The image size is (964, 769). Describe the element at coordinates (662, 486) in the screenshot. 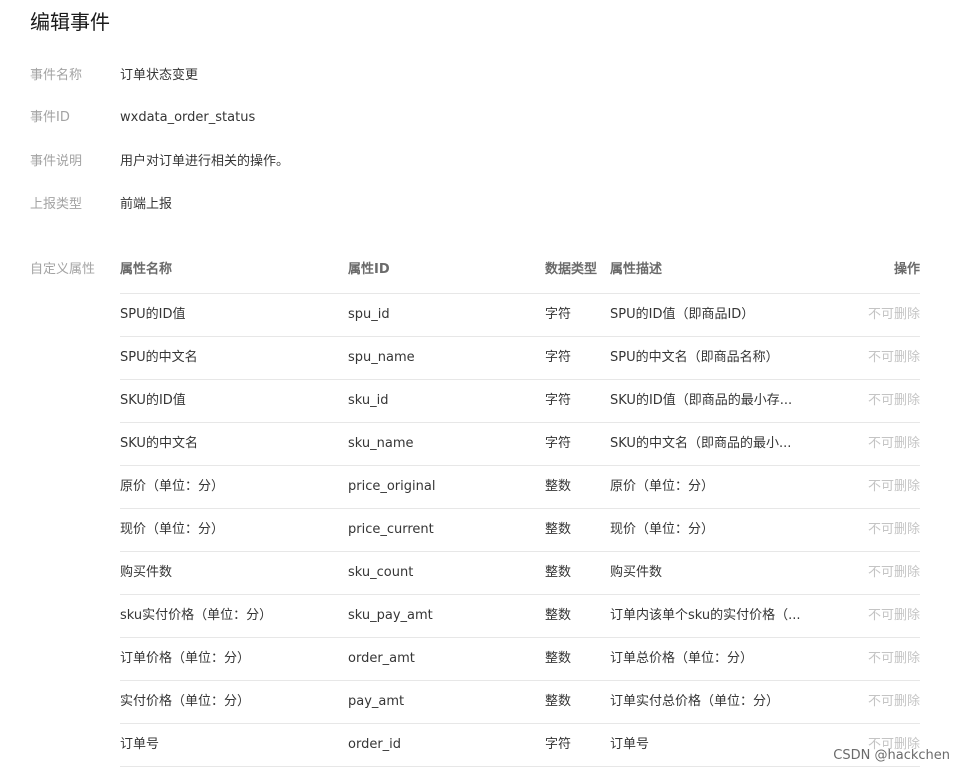

I see `attr-description: 原价（单位：分）` at that location.